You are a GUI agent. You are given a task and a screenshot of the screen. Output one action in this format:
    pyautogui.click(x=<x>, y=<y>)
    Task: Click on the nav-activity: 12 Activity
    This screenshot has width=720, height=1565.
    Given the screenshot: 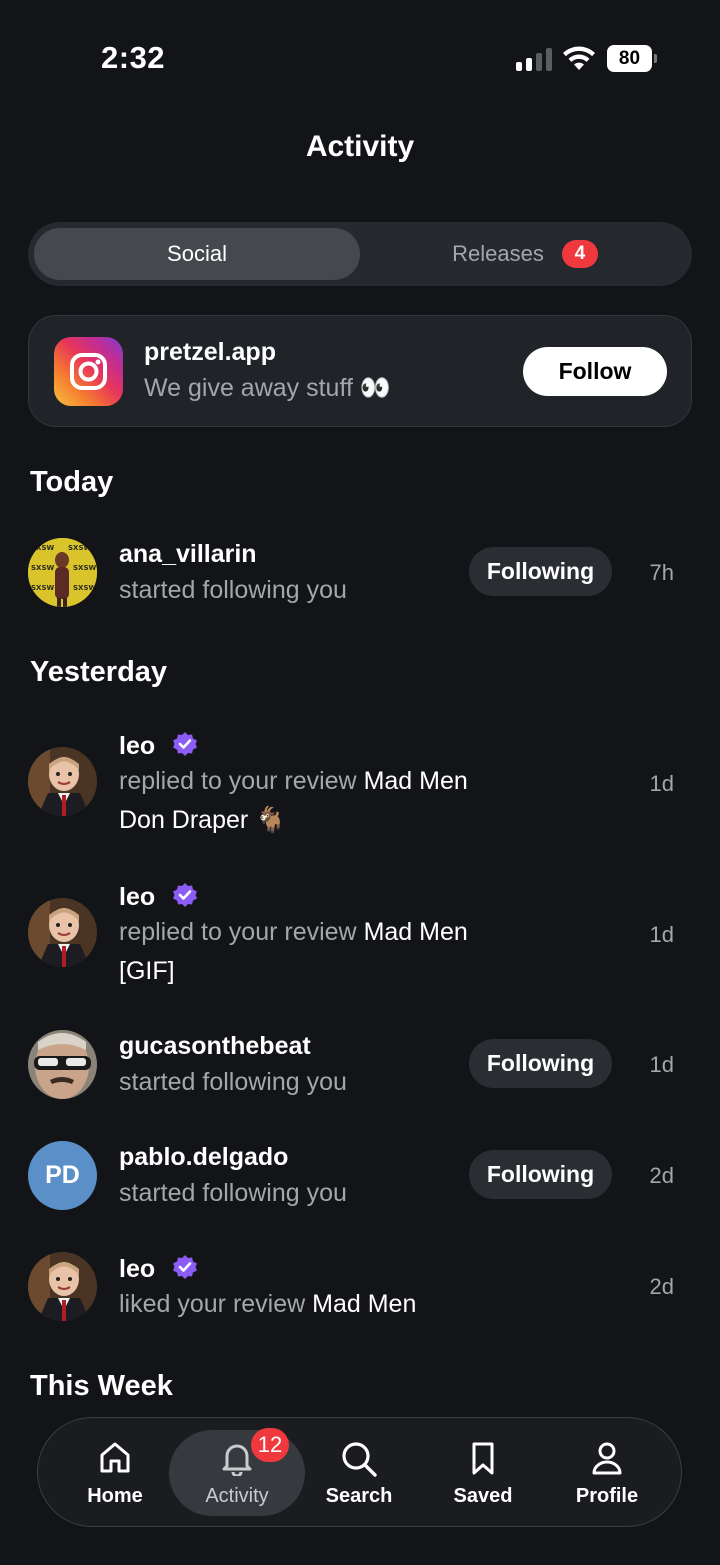 What is the action you would take?
    pyautogui.click(x=237, y=1472)
    